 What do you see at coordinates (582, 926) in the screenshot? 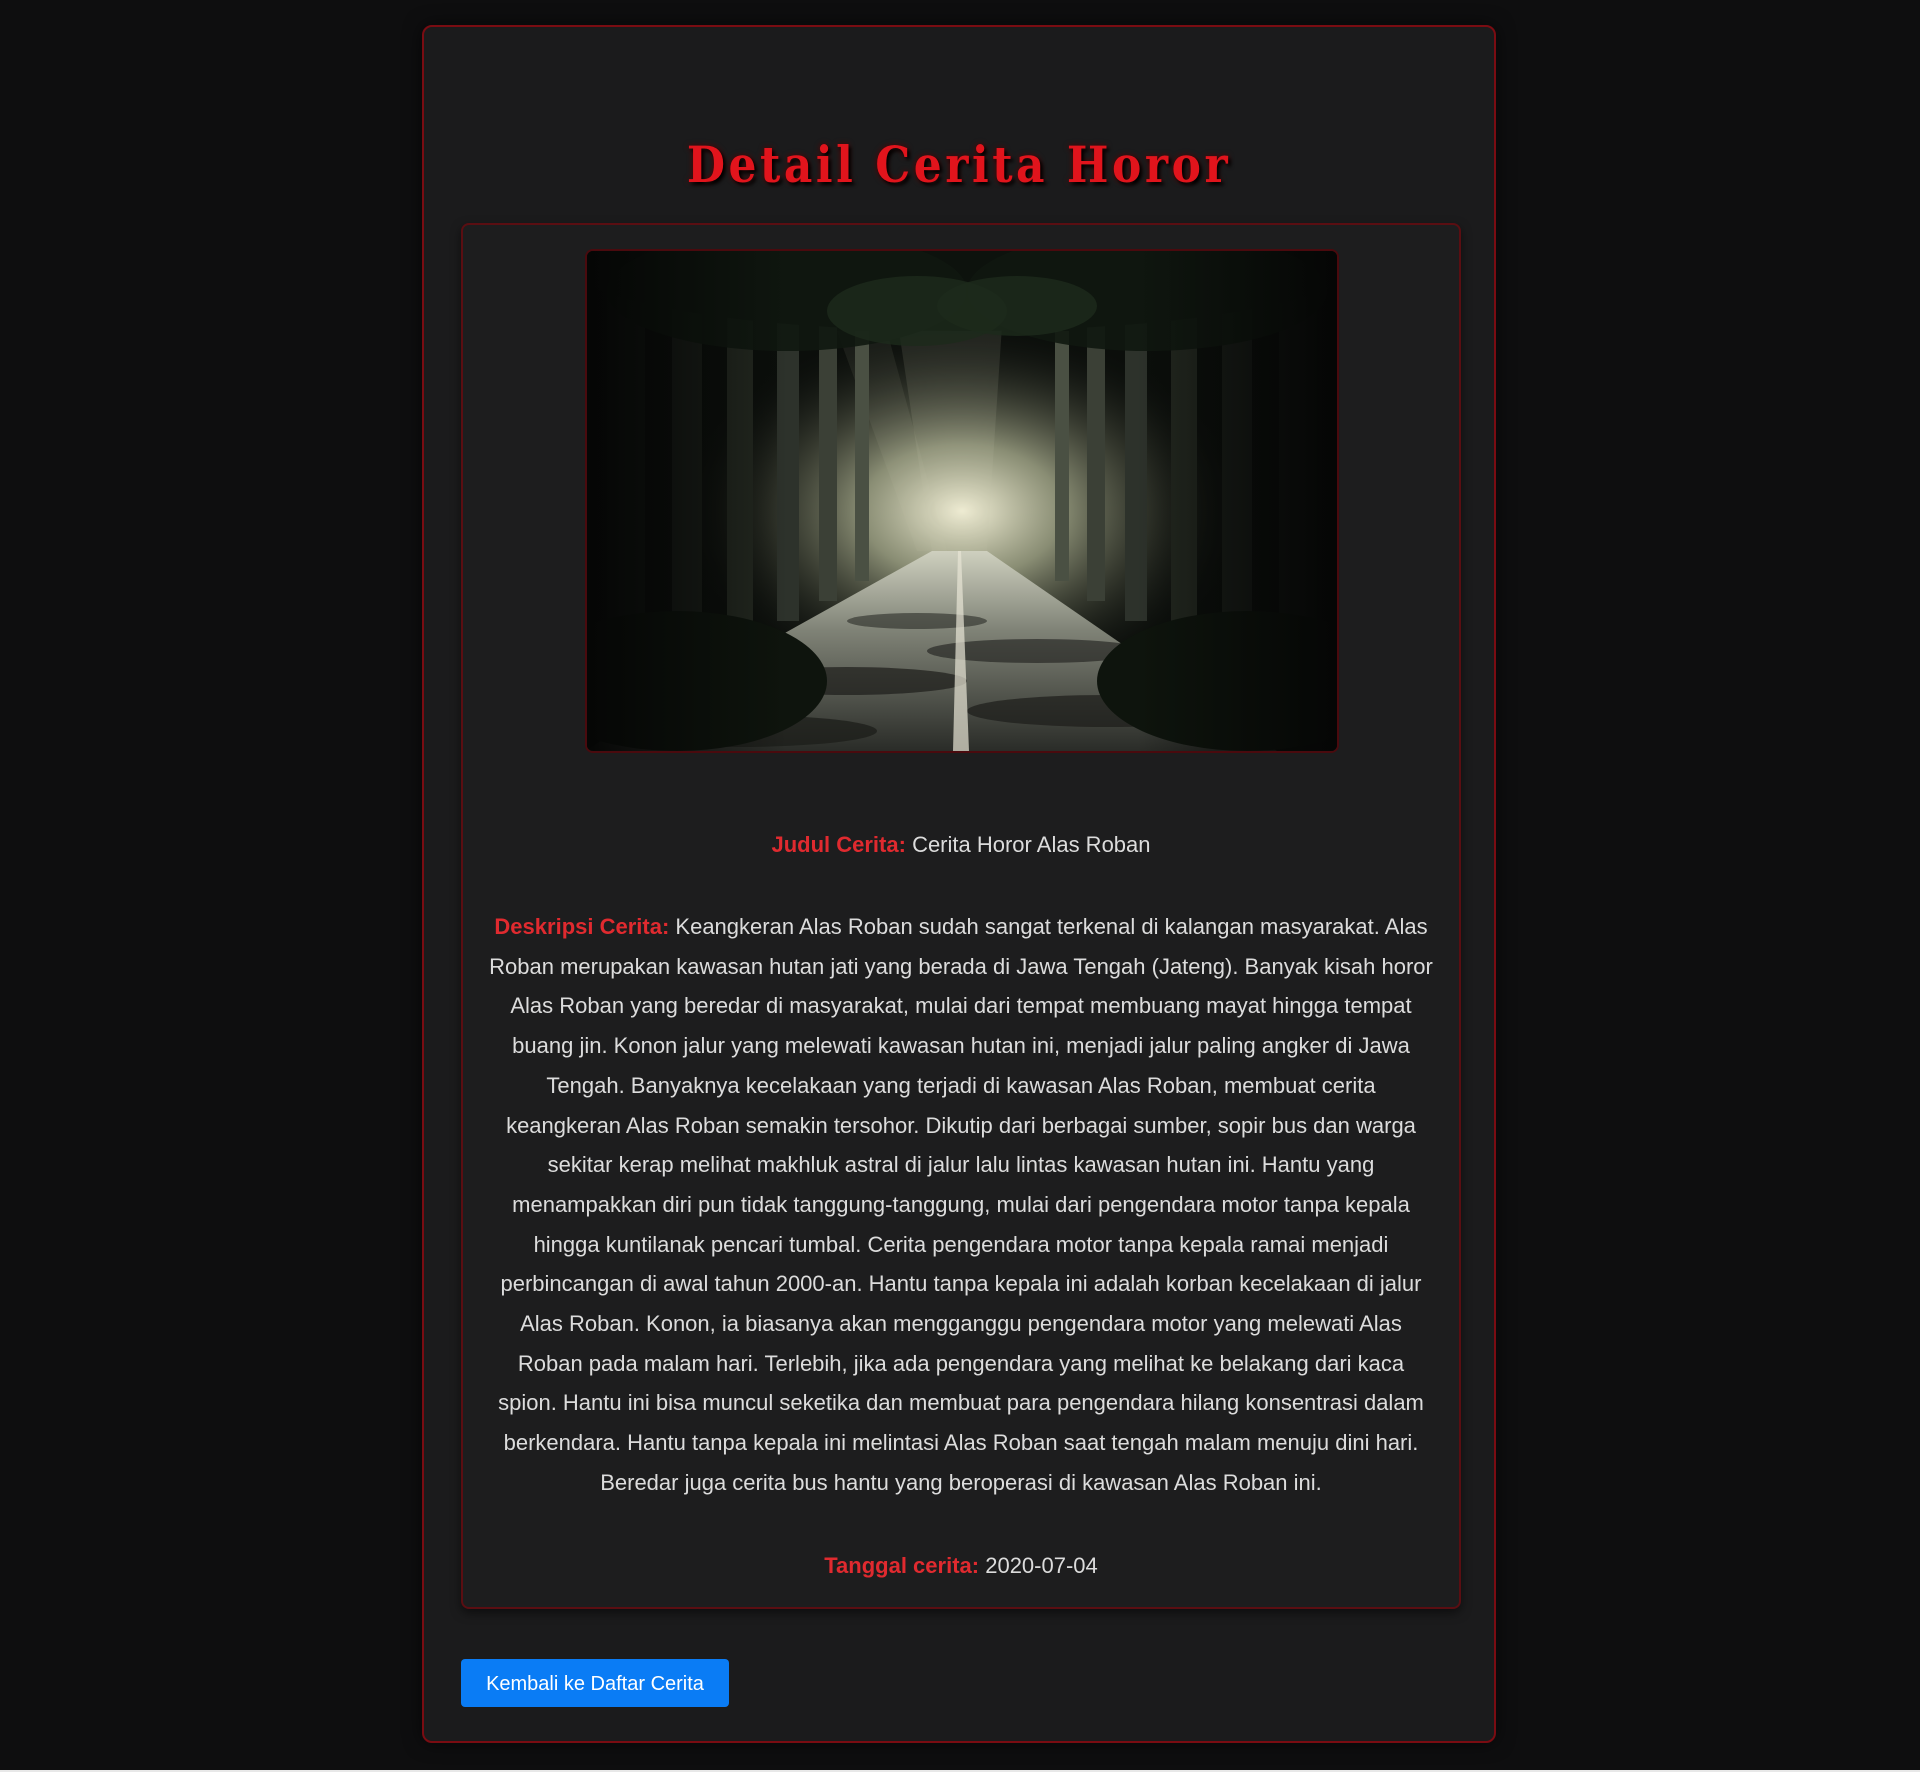
I see `story-description-label: Deskripsi Cerita:` at bounding box center [582, 926].